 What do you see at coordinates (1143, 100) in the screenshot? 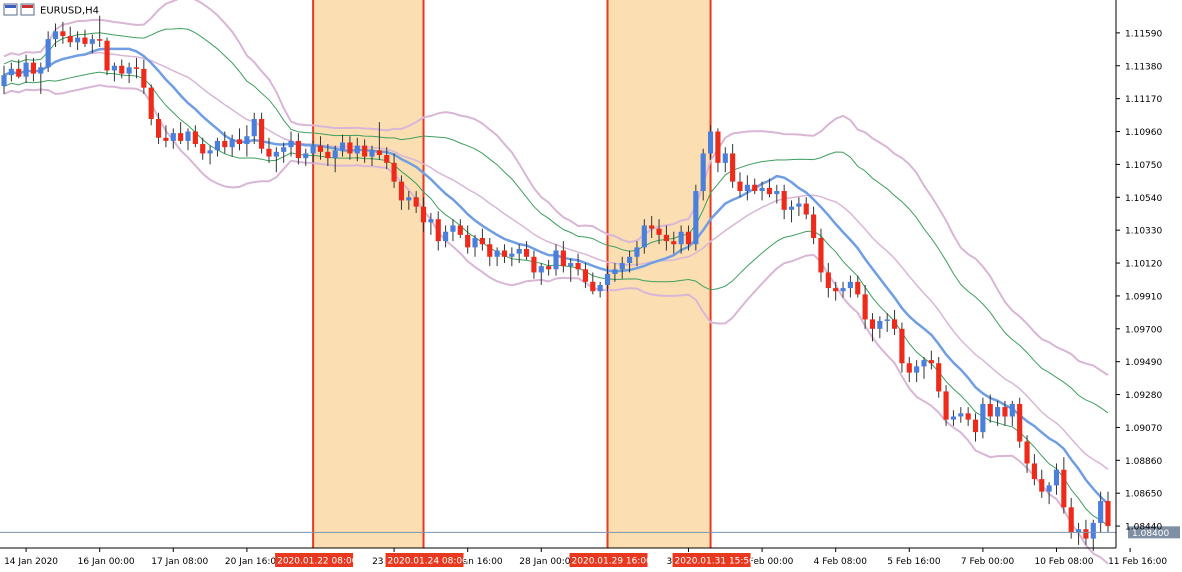
I see `y-tick-label: 1.11170` at bounding box center [1143, 100].